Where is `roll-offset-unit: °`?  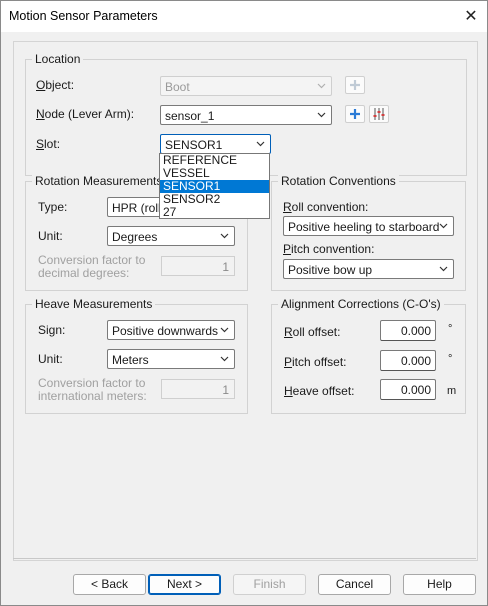 roll-offset-unit: ° is located at coordinates (450, 329).